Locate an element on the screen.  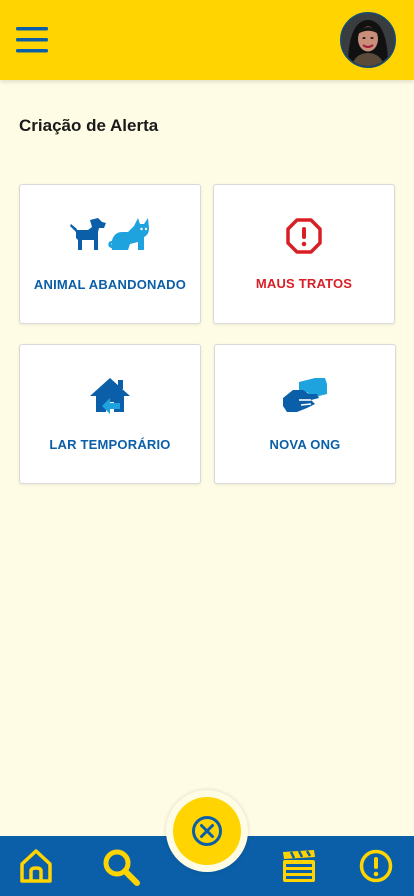
menu-button is located at coordinates (32, 40).